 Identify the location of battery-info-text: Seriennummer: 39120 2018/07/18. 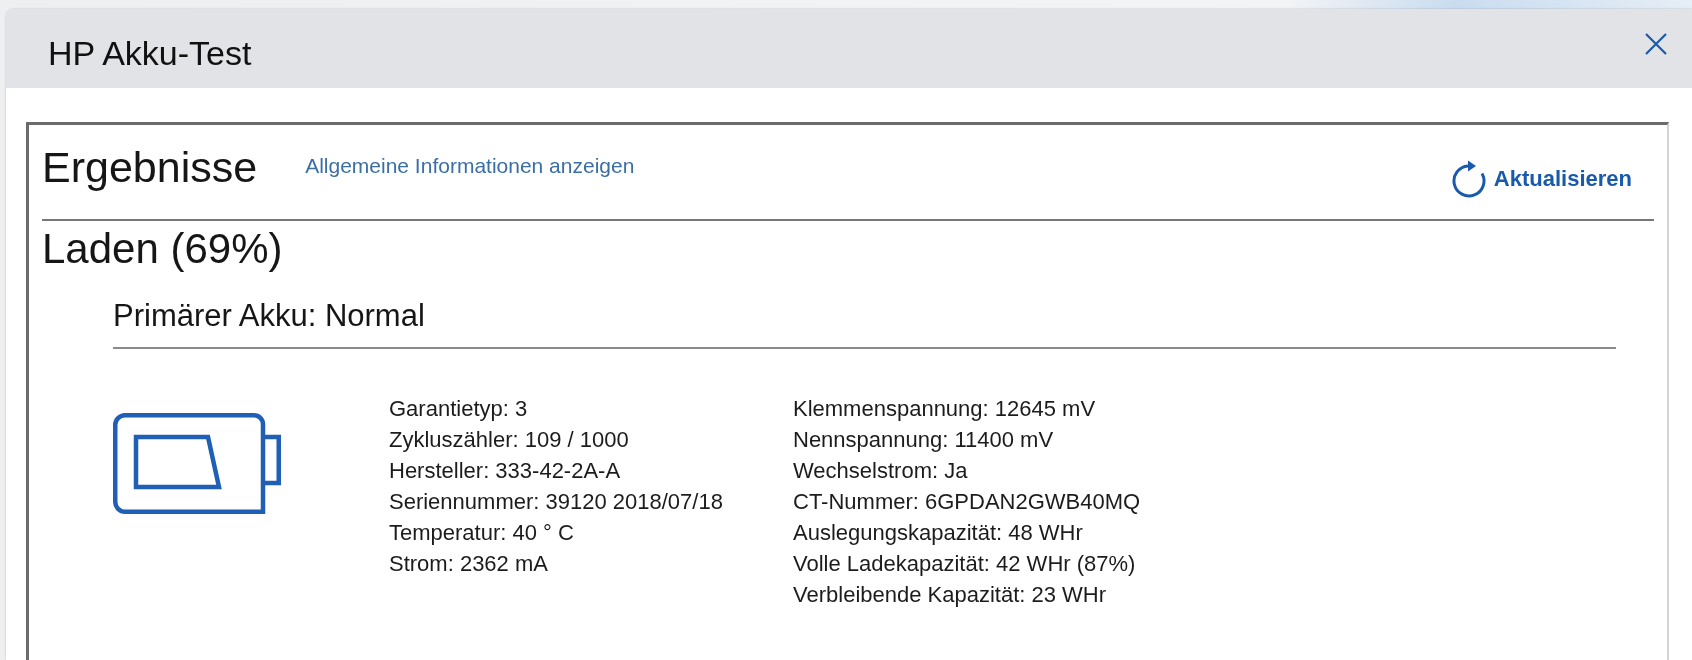
(556, 502).